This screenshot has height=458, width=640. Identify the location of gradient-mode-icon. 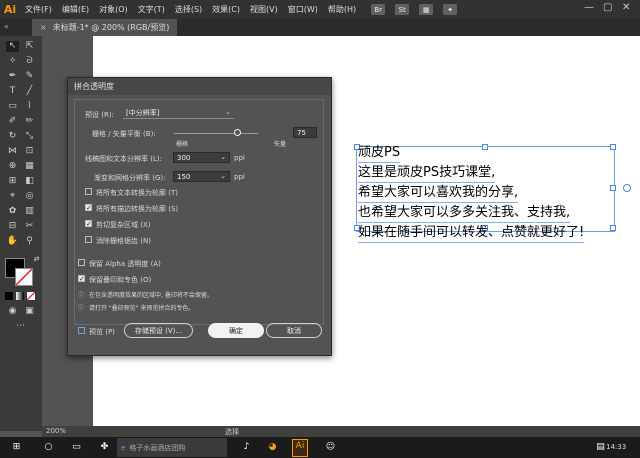
(20, 296).